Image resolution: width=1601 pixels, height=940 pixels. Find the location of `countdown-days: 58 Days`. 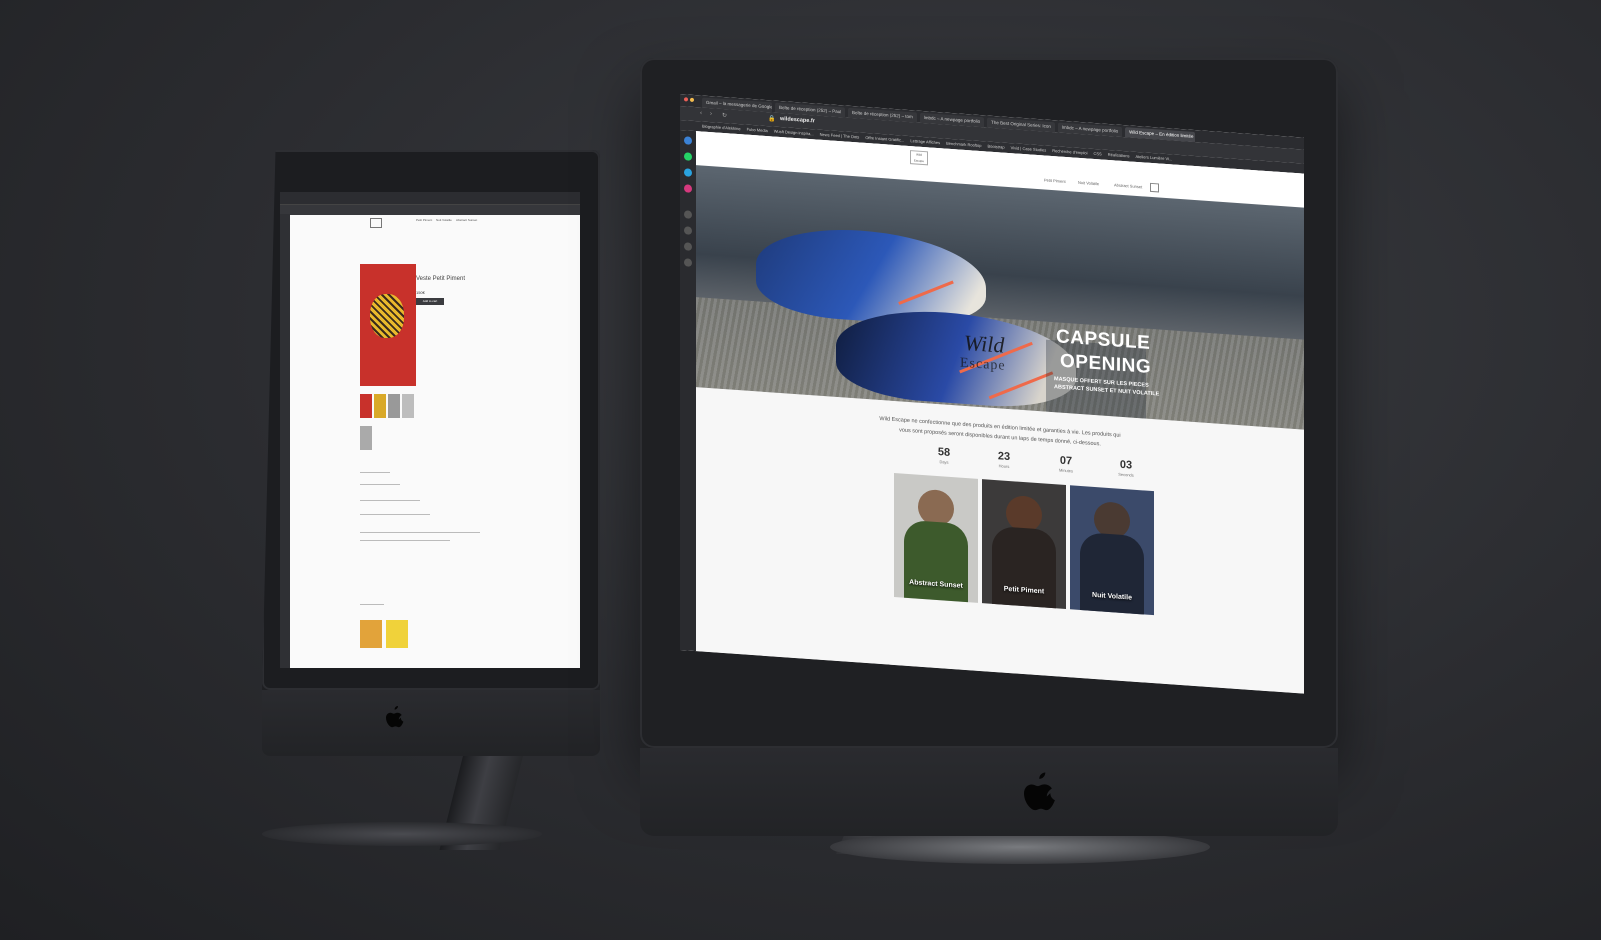

countdown-days: 58 Days is located at coordinates (944, 455).